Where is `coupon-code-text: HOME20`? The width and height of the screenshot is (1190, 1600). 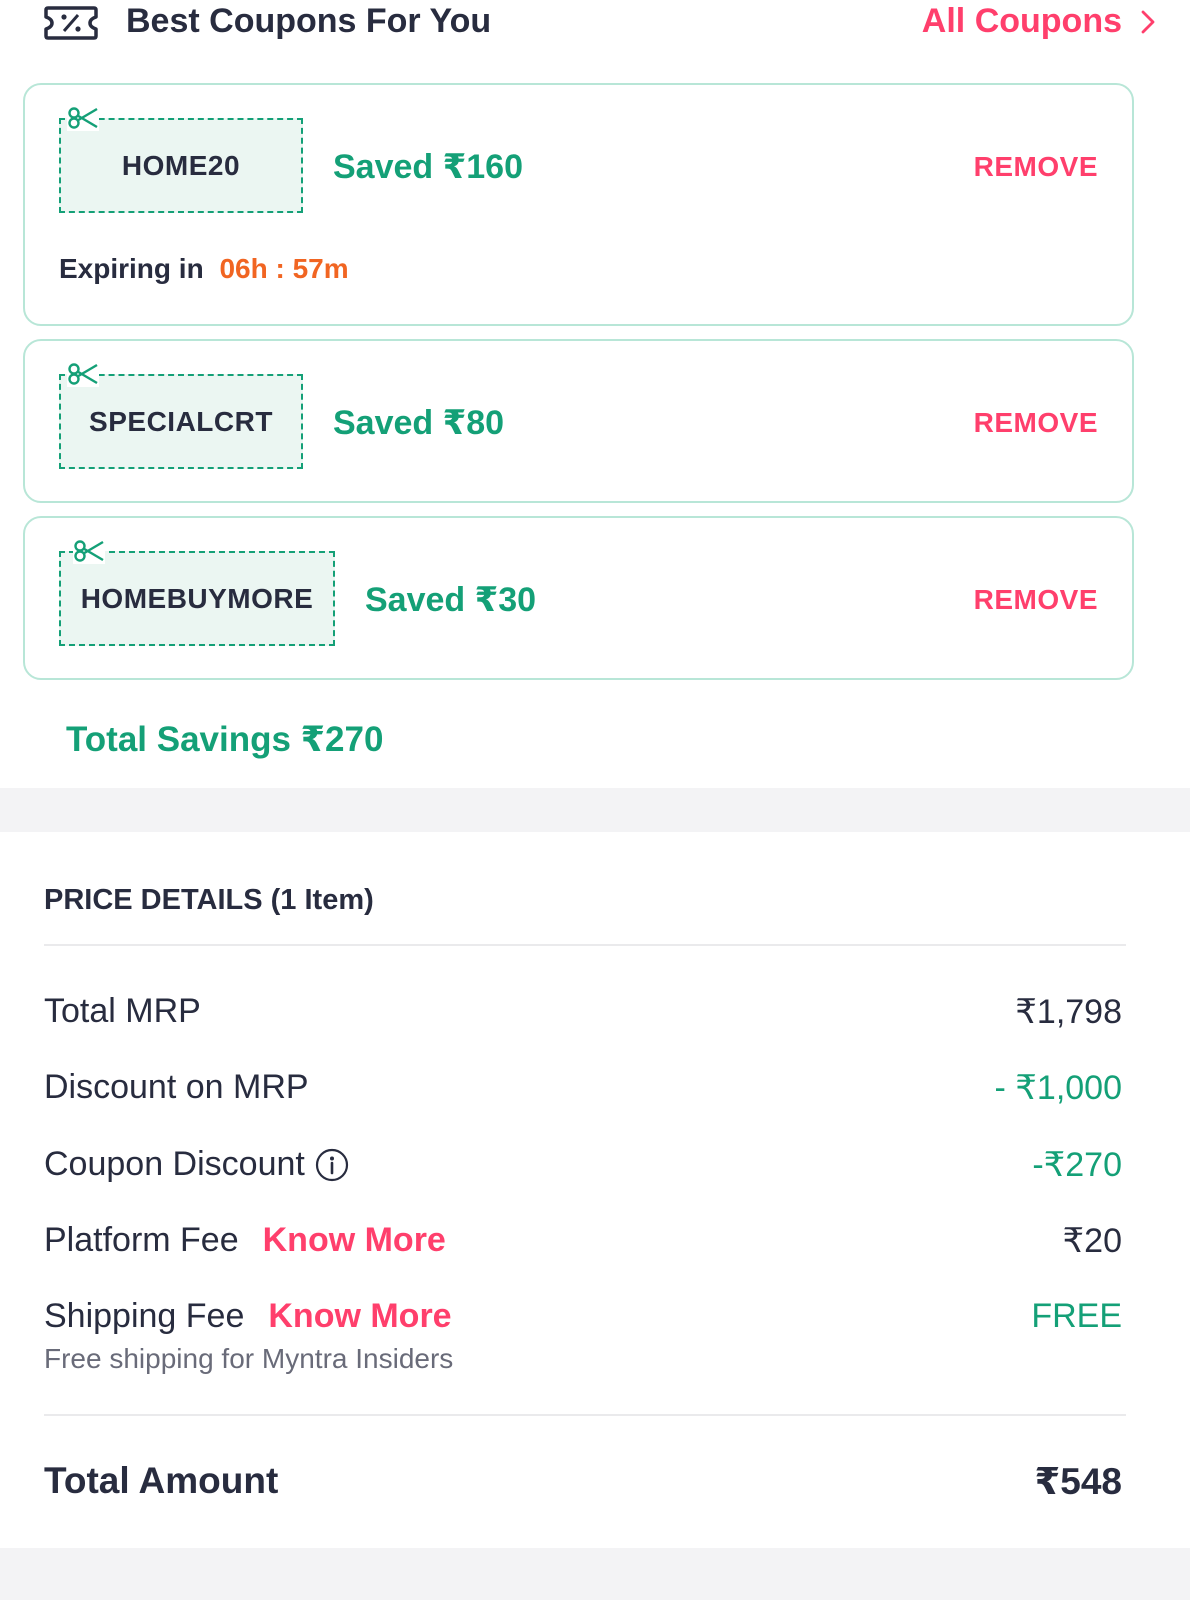
coupon-code-text: HOME20 is located at coordinates (181, 165).